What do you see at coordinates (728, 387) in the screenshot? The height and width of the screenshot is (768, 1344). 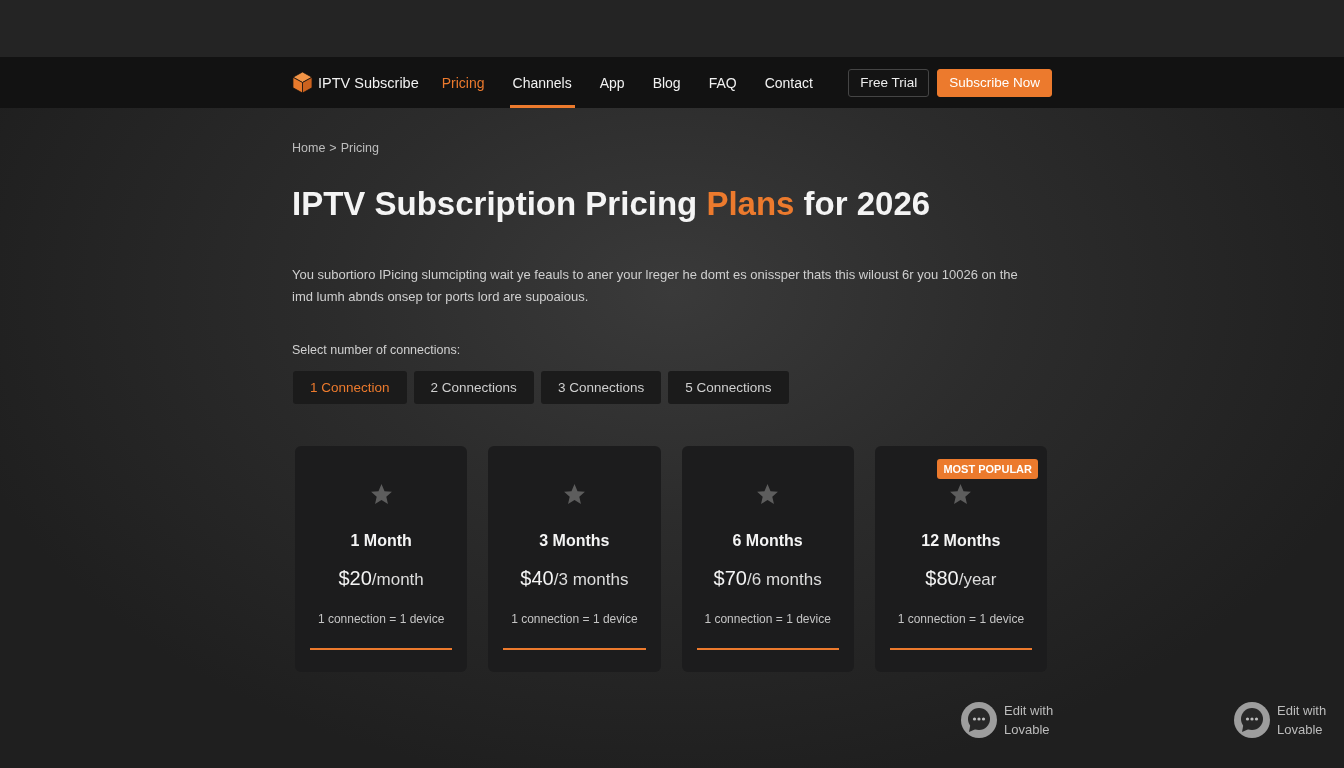 I see `connection-tab: 5 Connections` at bounding box center [728, 387].